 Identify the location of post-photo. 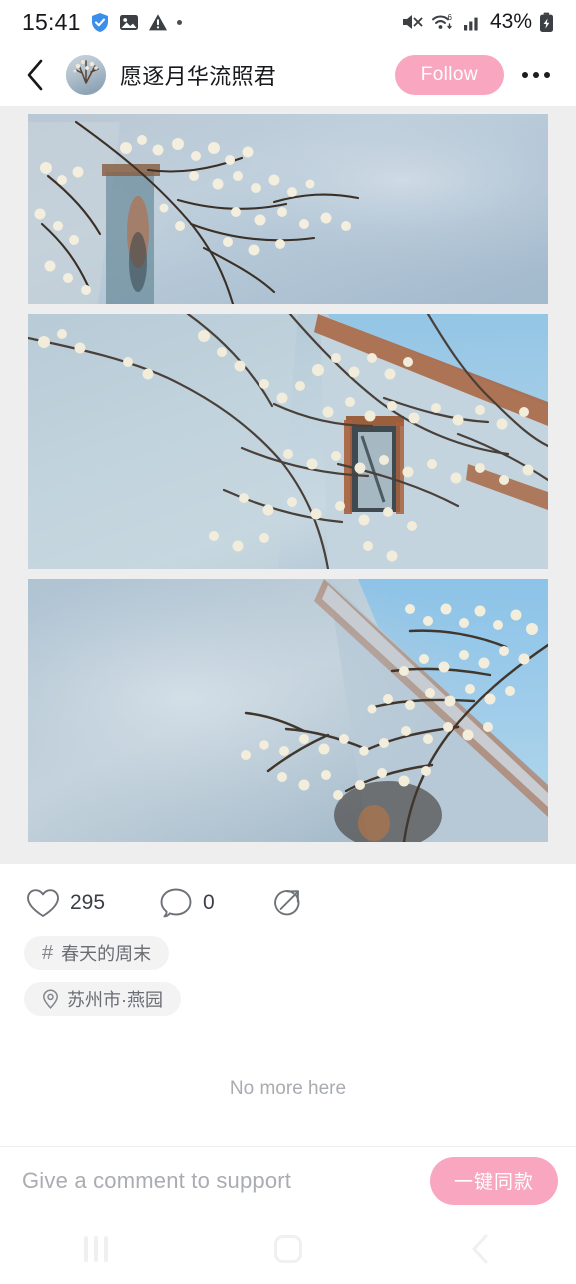
(288, 209).